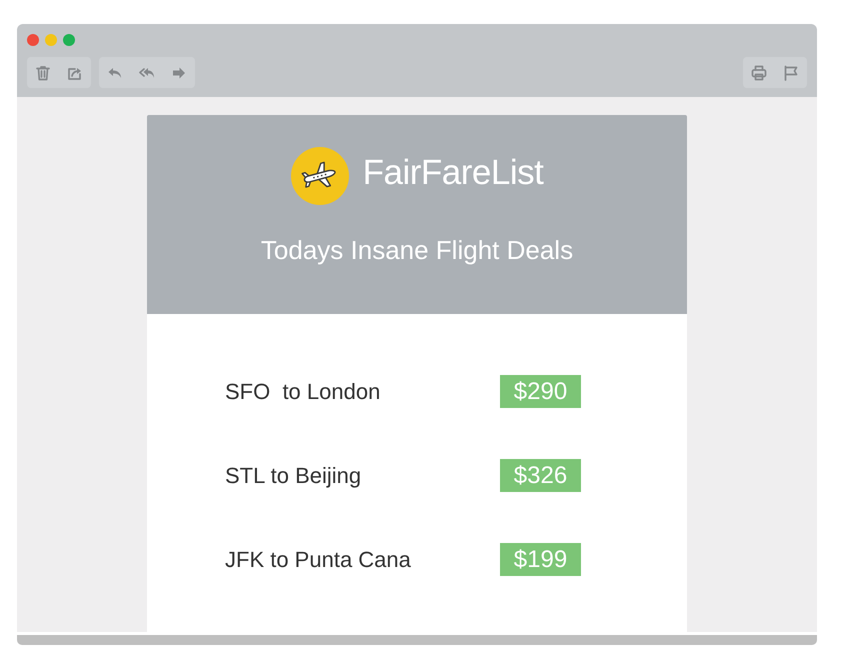  Describe the element at coordinates (791, 72) in the screenshot. I see `flag-icon` at that location.